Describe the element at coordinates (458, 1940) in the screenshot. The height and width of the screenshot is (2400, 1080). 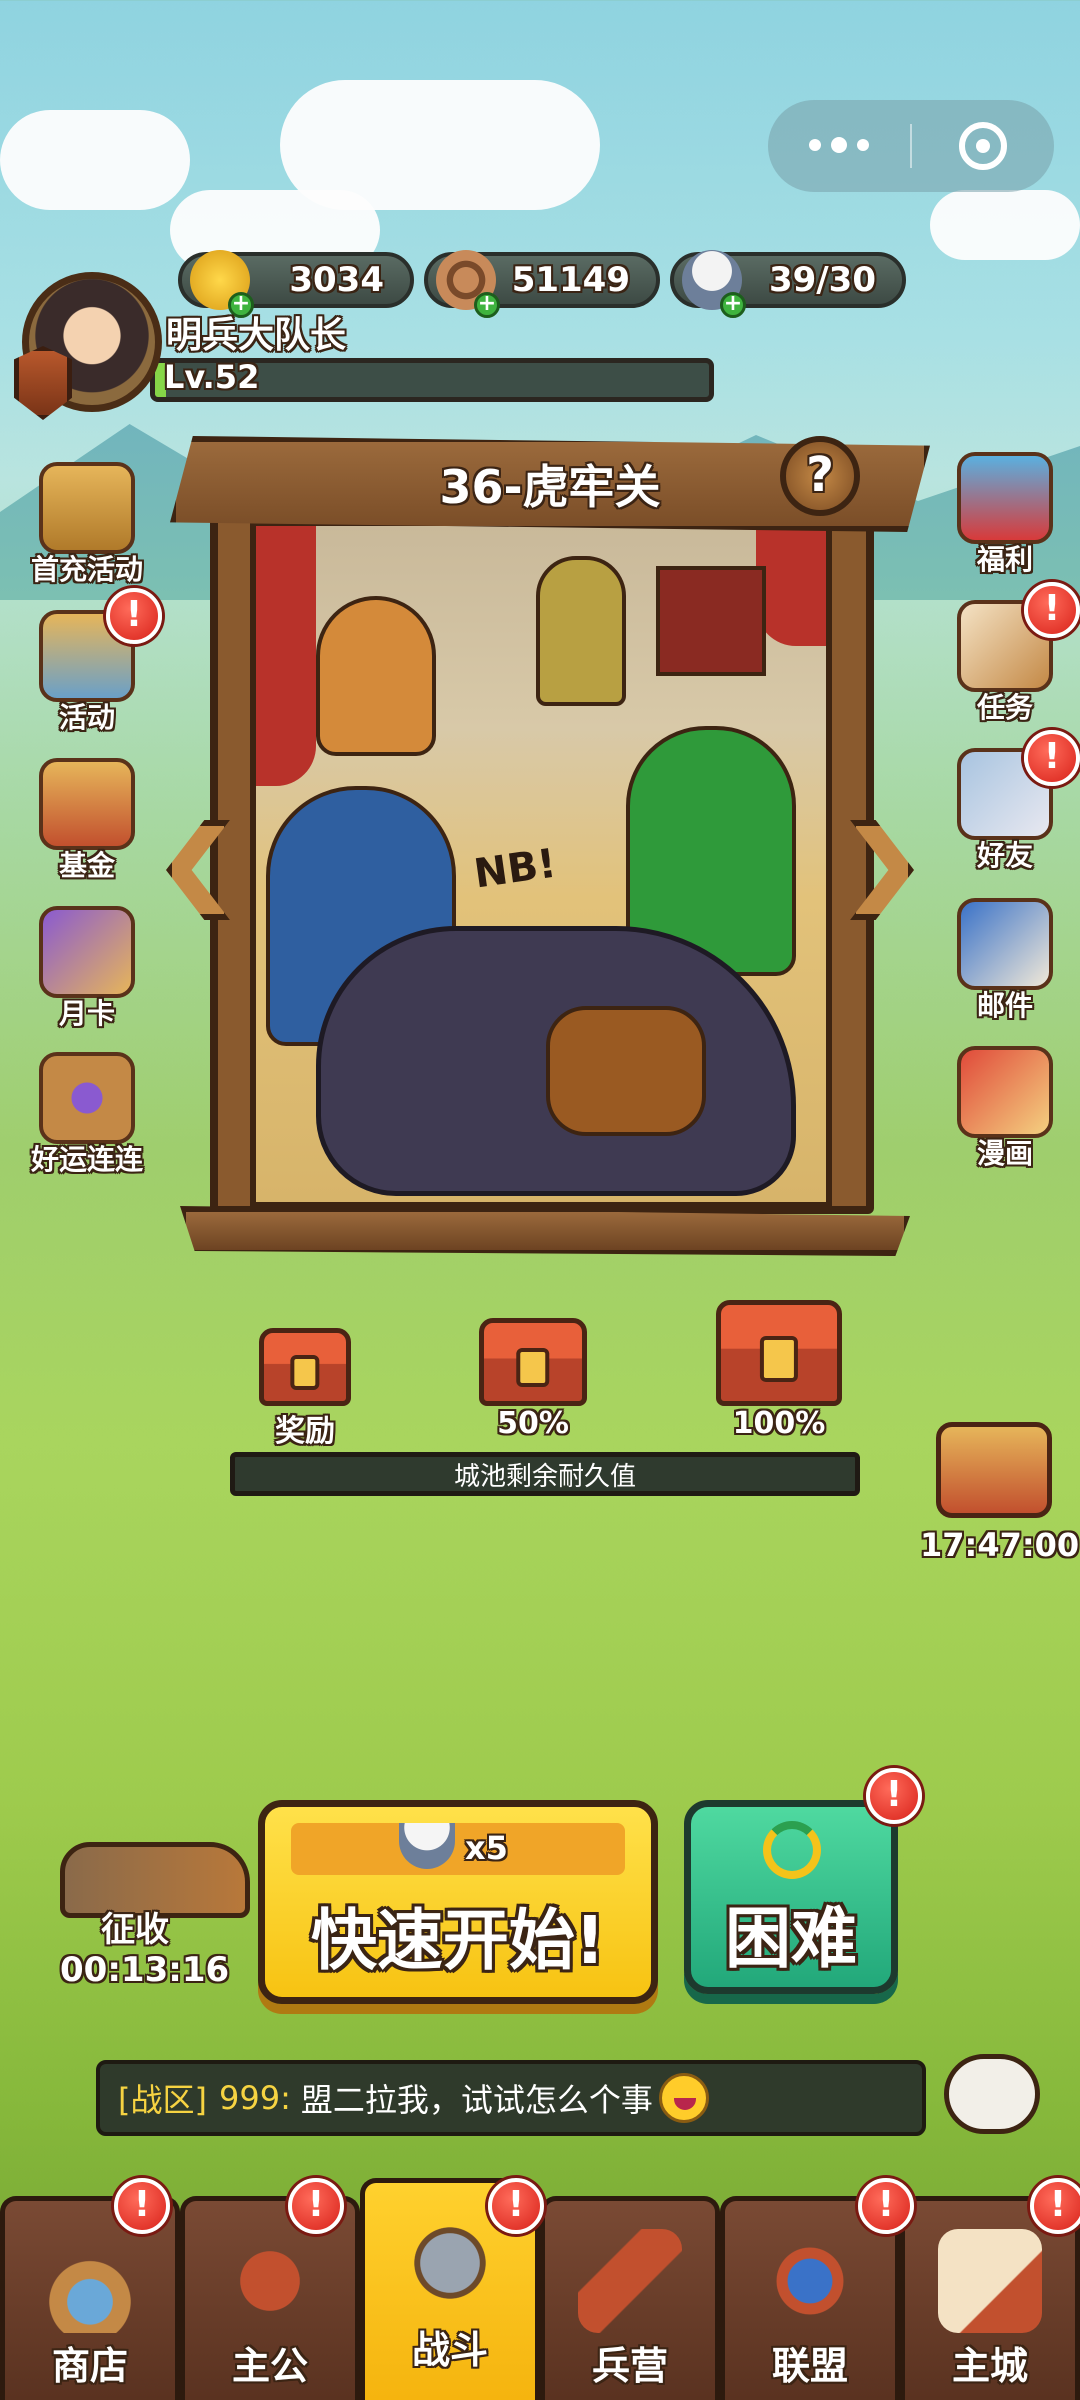
I see `quick-start-label: 快速开始!` at that location.